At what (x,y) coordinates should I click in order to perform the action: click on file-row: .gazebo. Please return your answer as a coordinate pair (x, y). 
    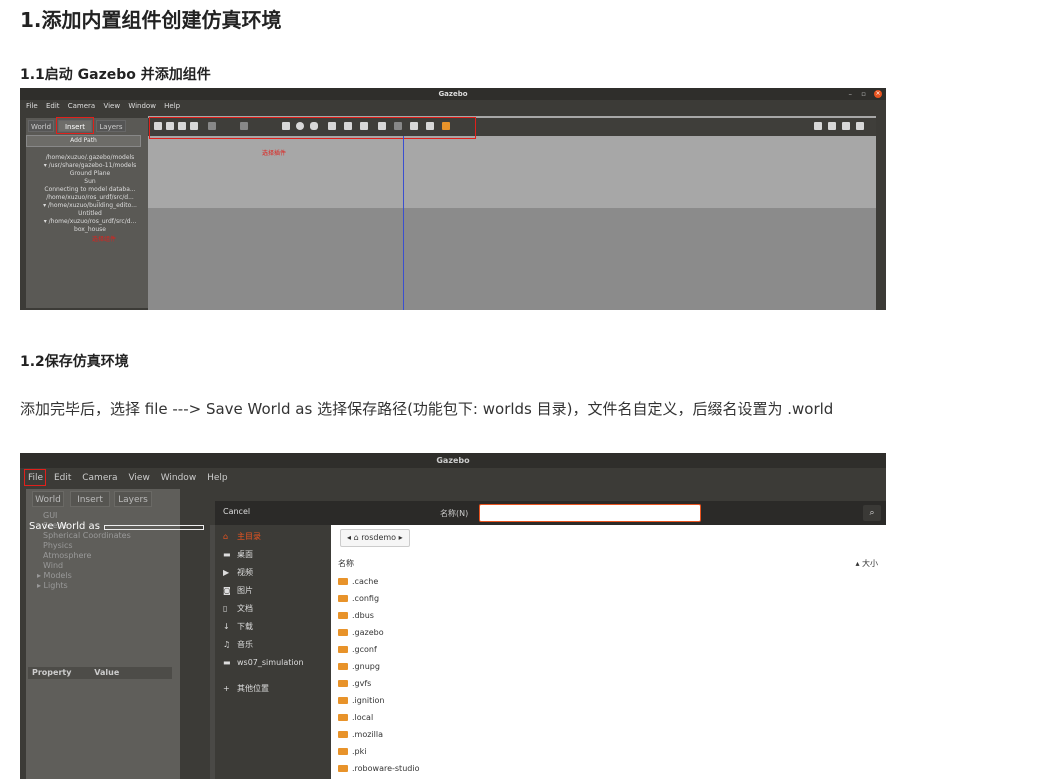
    Looking at the image, I should click on (361, 632).